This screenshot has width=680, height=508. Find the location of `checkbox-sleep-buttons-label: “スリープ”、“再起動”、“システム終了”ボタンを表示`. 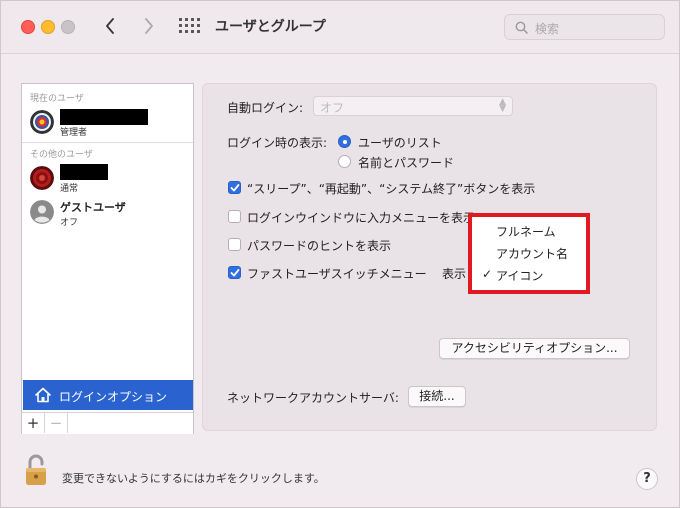

checkbox-sleep-buttons-label: “スリープ”、“再起動”、“システム終了”ボタンを表示 is located at coordinates (391, 189).